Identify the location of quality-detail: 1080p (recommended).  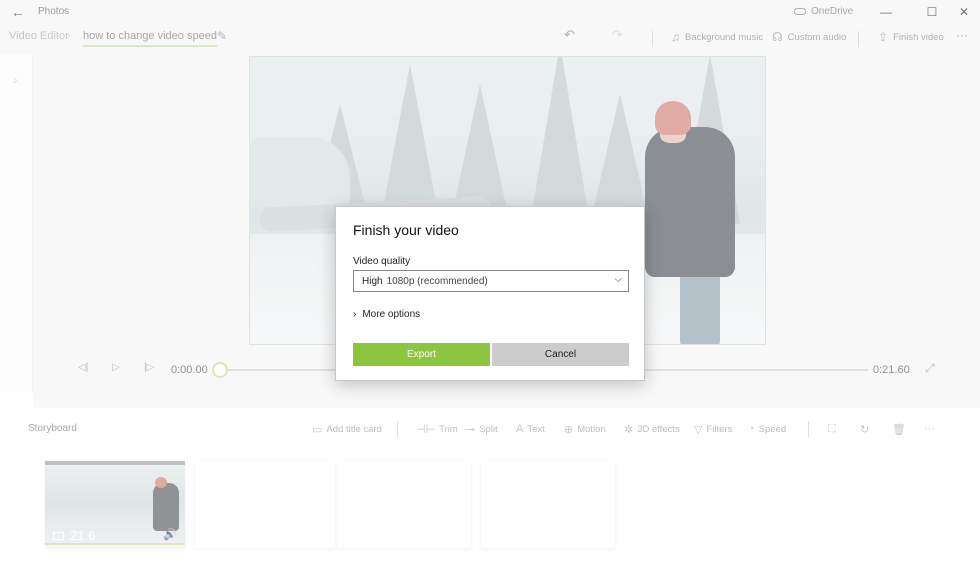
(437, 281).